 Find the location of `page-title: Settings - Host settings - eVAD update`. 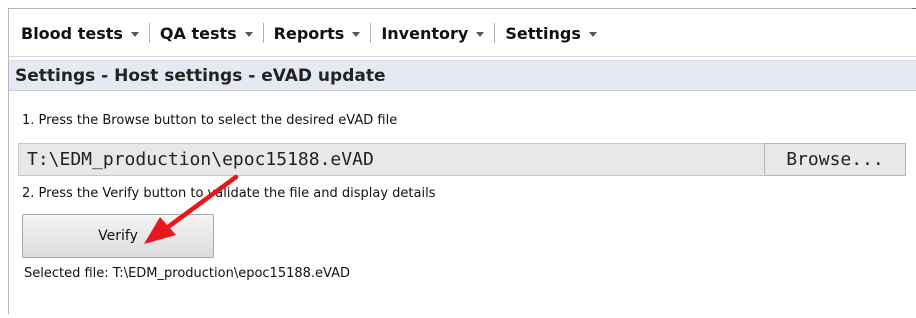

page-title: Settings - Host settings - eVAD update is located at coordinates (200, 75).